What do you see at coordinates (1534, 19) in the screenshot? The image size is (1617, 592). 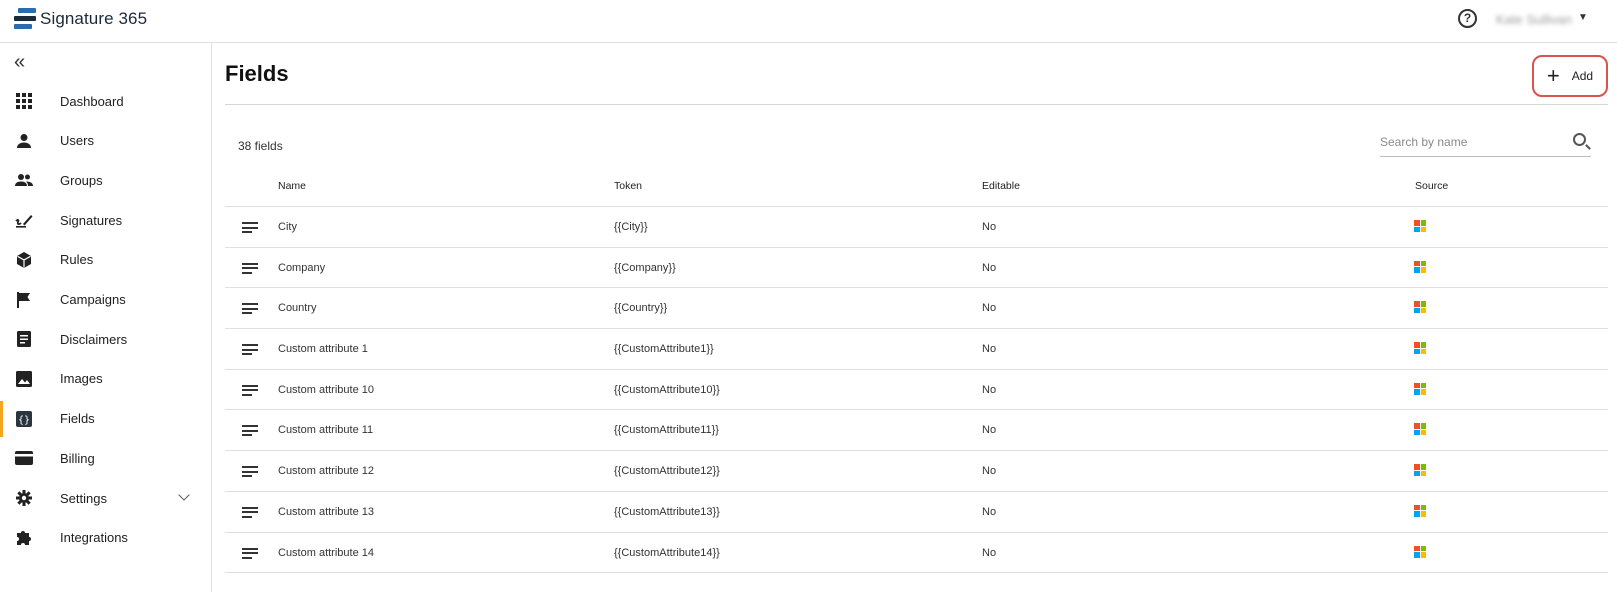 I see `user-menu-name: Kate Sullivan` at bounding box center [1534, 19].